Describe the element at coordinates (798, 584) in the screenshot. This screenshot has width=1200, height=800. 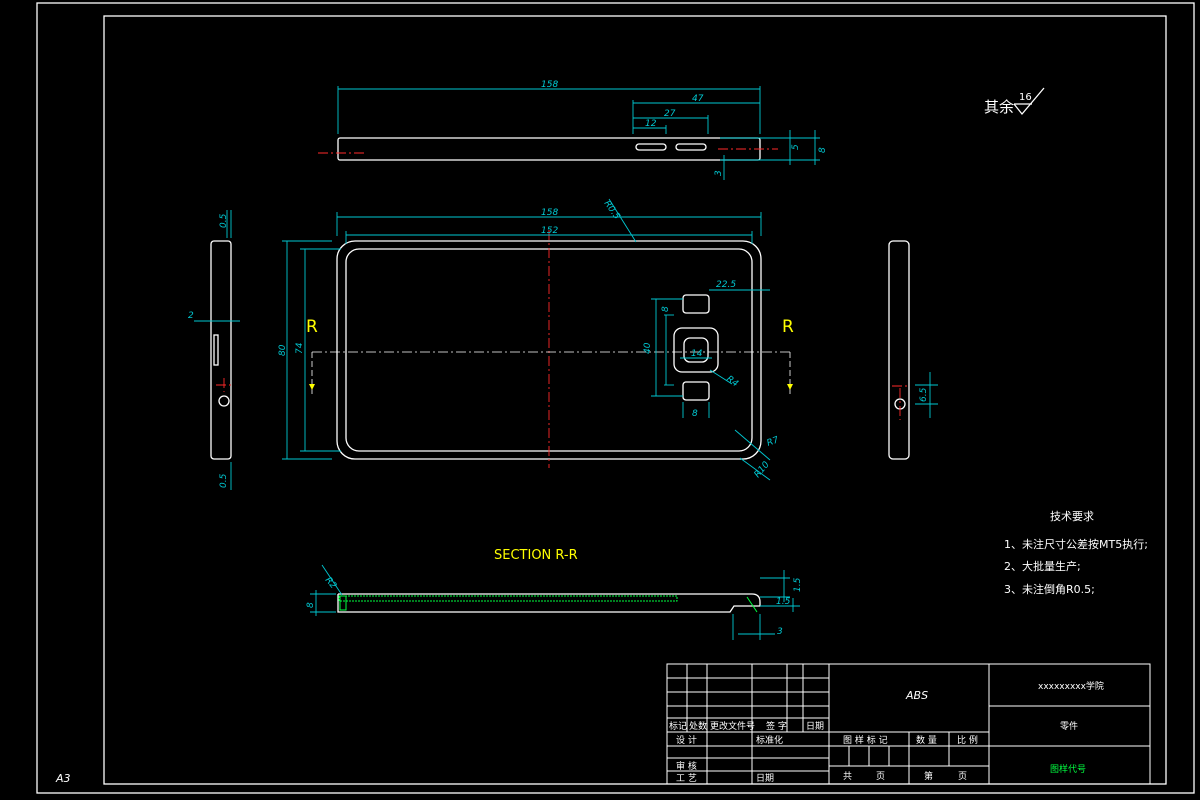
I see `dim-section-1-5a: 1.5` at that location.